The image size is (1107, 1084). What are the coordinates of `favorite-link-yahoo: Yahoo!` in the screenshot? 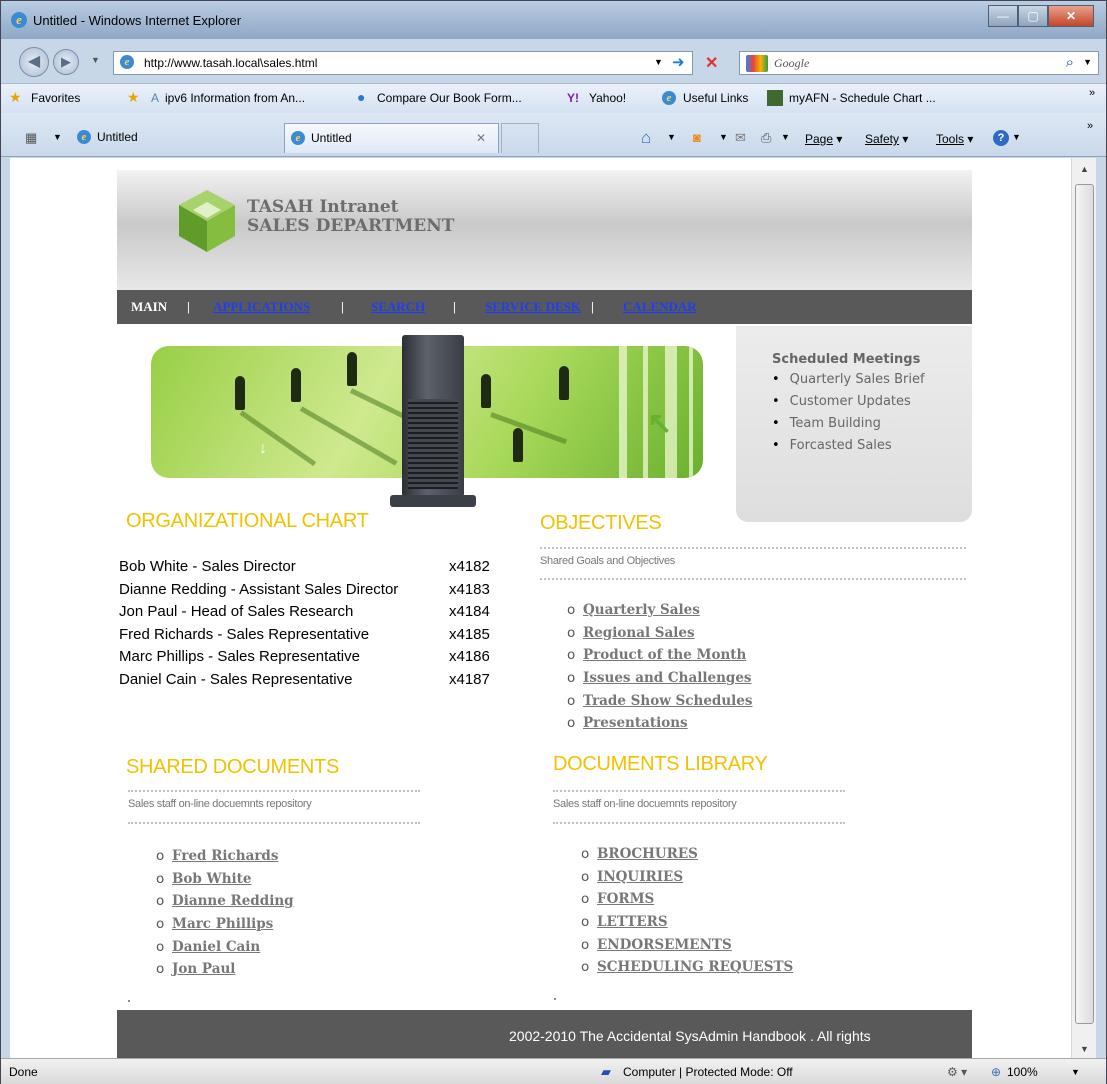 It's located at (607, 98).